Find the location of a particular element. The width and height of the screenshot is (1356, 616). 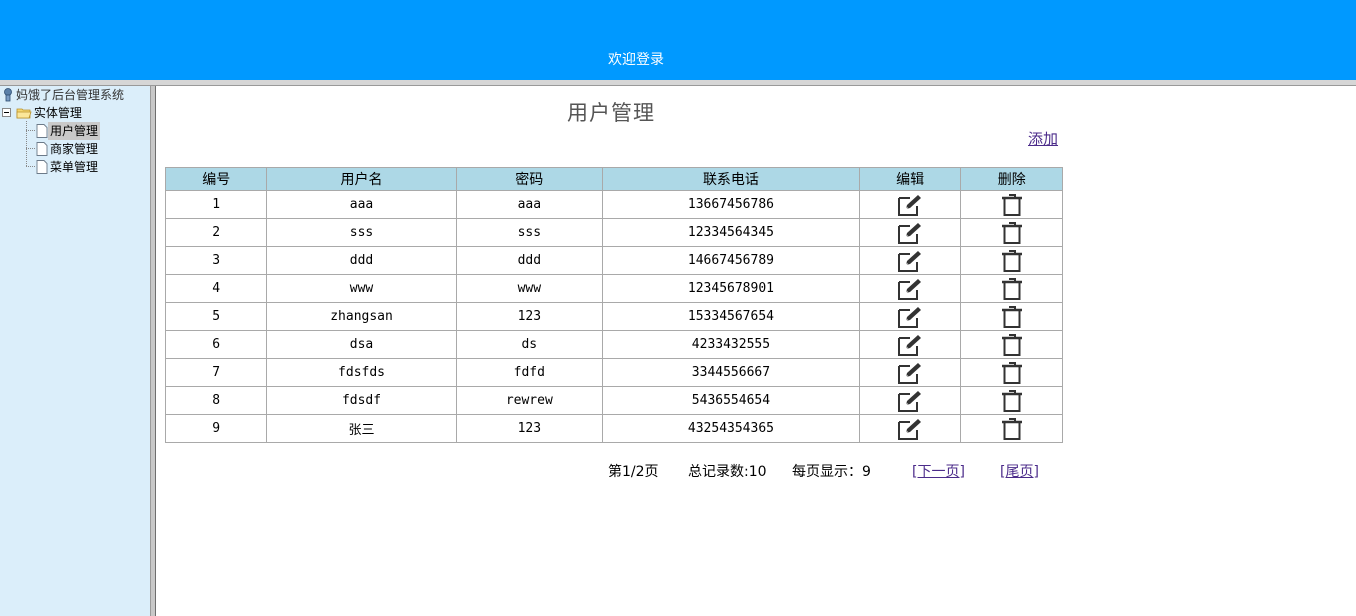

sidebar-item-merchant-management: 商家管理 is located at coordinates (68, 148).